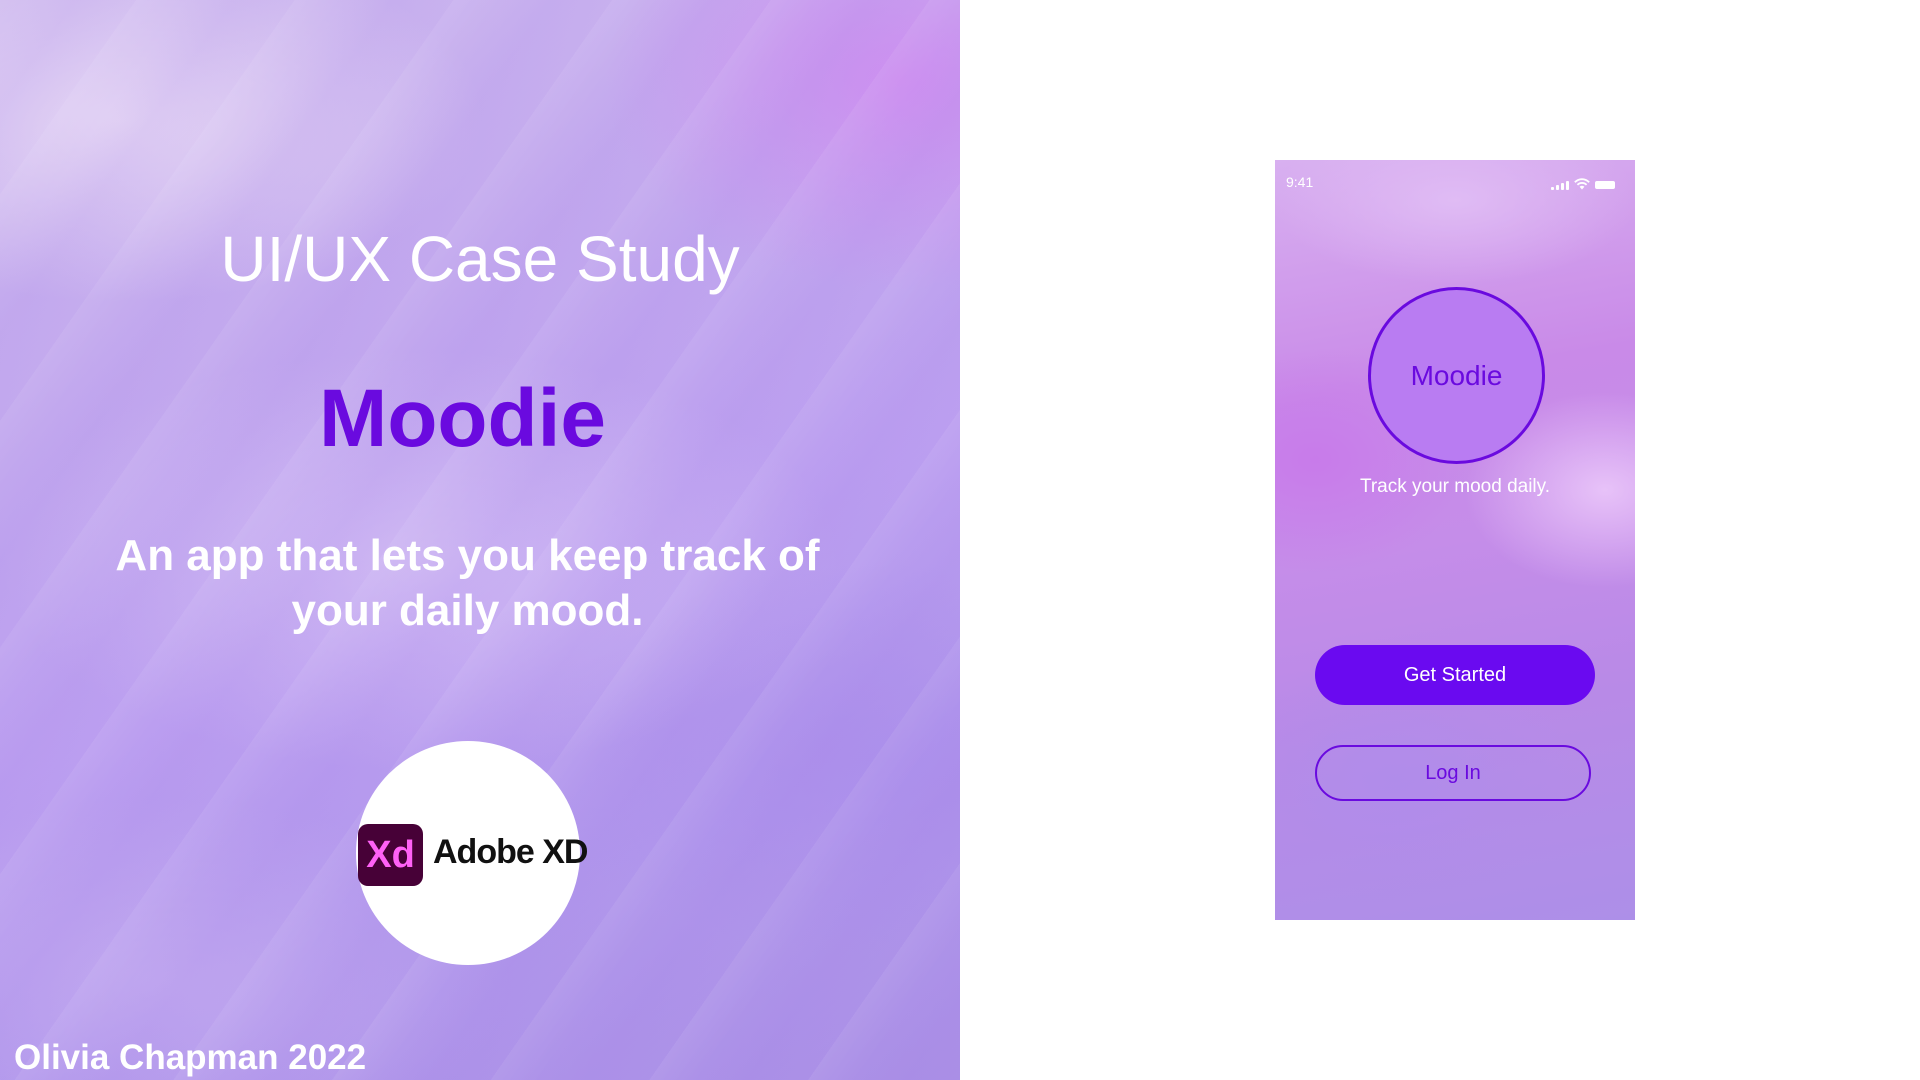 The image size is (1920, 1080). What do you see at coordinates (1455, 486) in the screenshot?
I see `phone-tagline: Track your mood daily.` at bounding box center [1455, 486].